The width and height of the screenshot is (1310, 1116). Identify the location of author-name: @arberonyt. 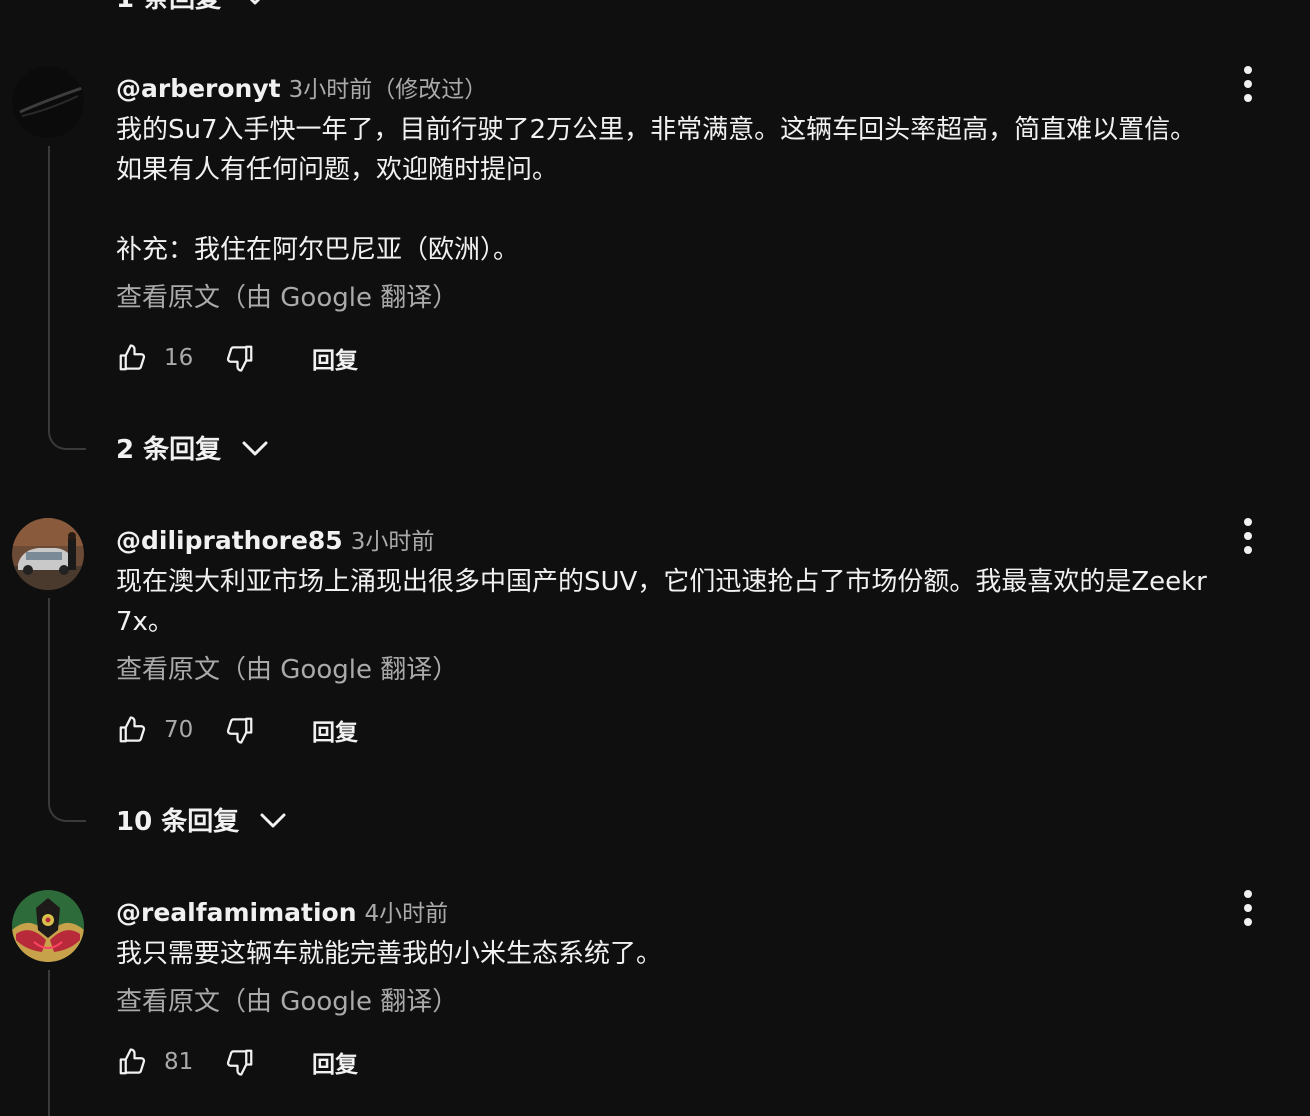
(198, 88).